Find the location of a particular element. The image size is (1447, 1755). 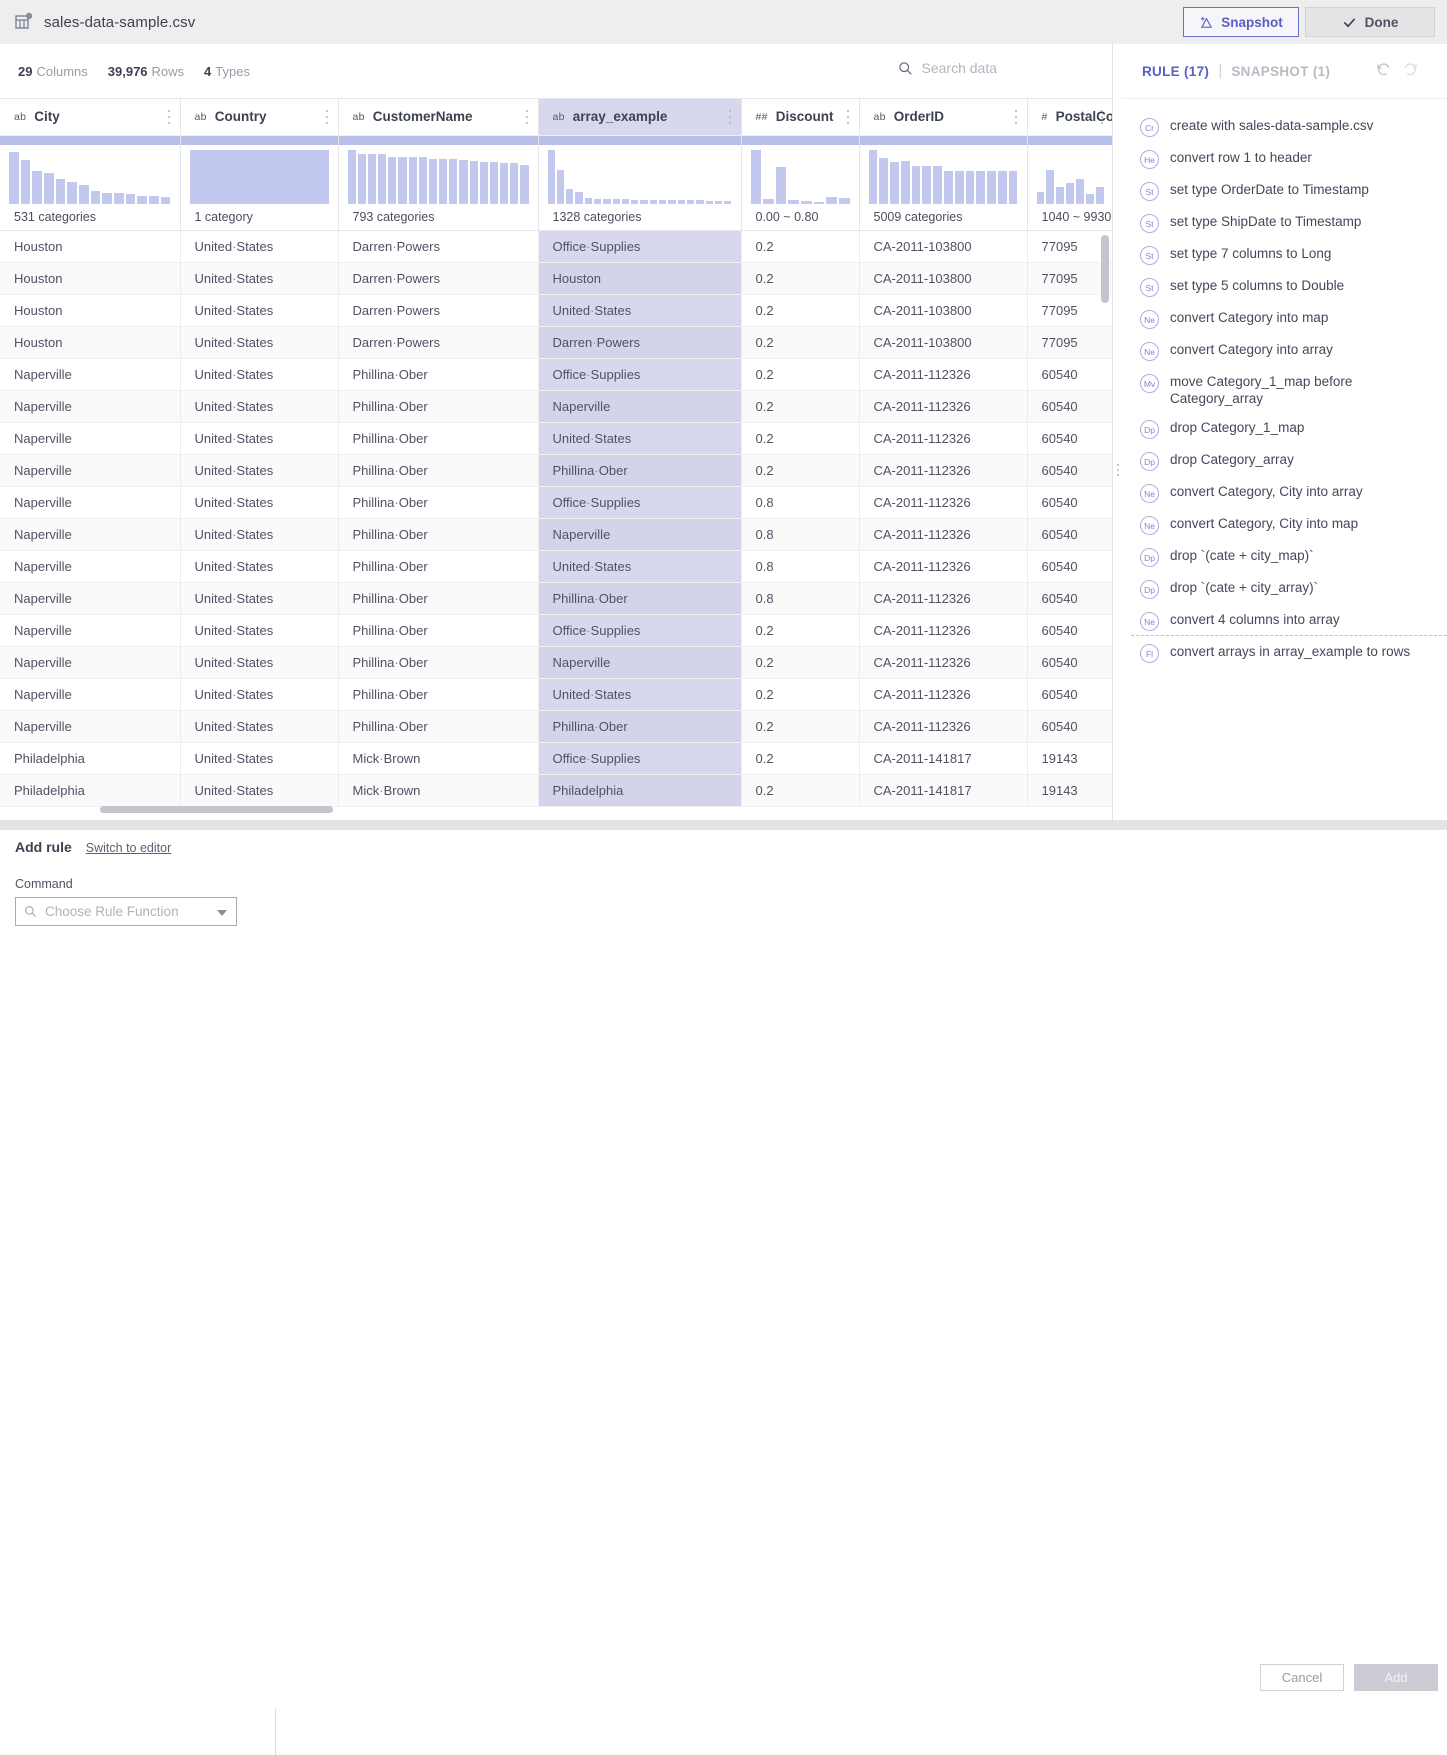

rule-item: Ne convert Category into map is located at coordinates (1284, 319).